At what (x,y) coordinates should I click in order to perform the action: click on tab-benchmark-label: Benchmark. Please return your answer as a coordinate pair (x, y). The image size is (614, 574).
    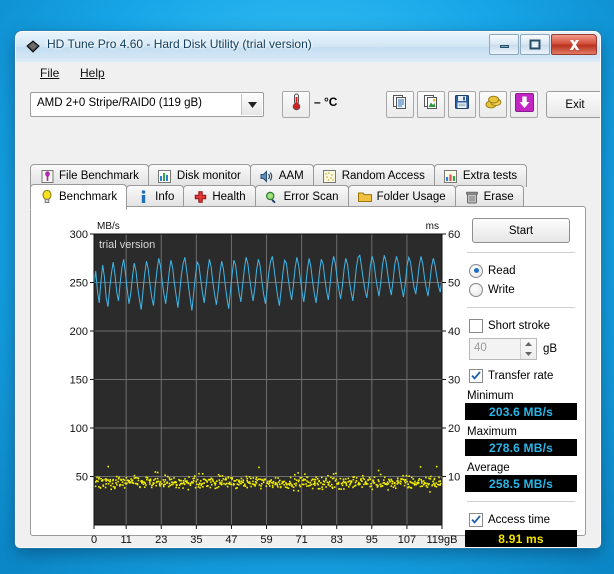
    Looking at the image, I should click on (88, 196).